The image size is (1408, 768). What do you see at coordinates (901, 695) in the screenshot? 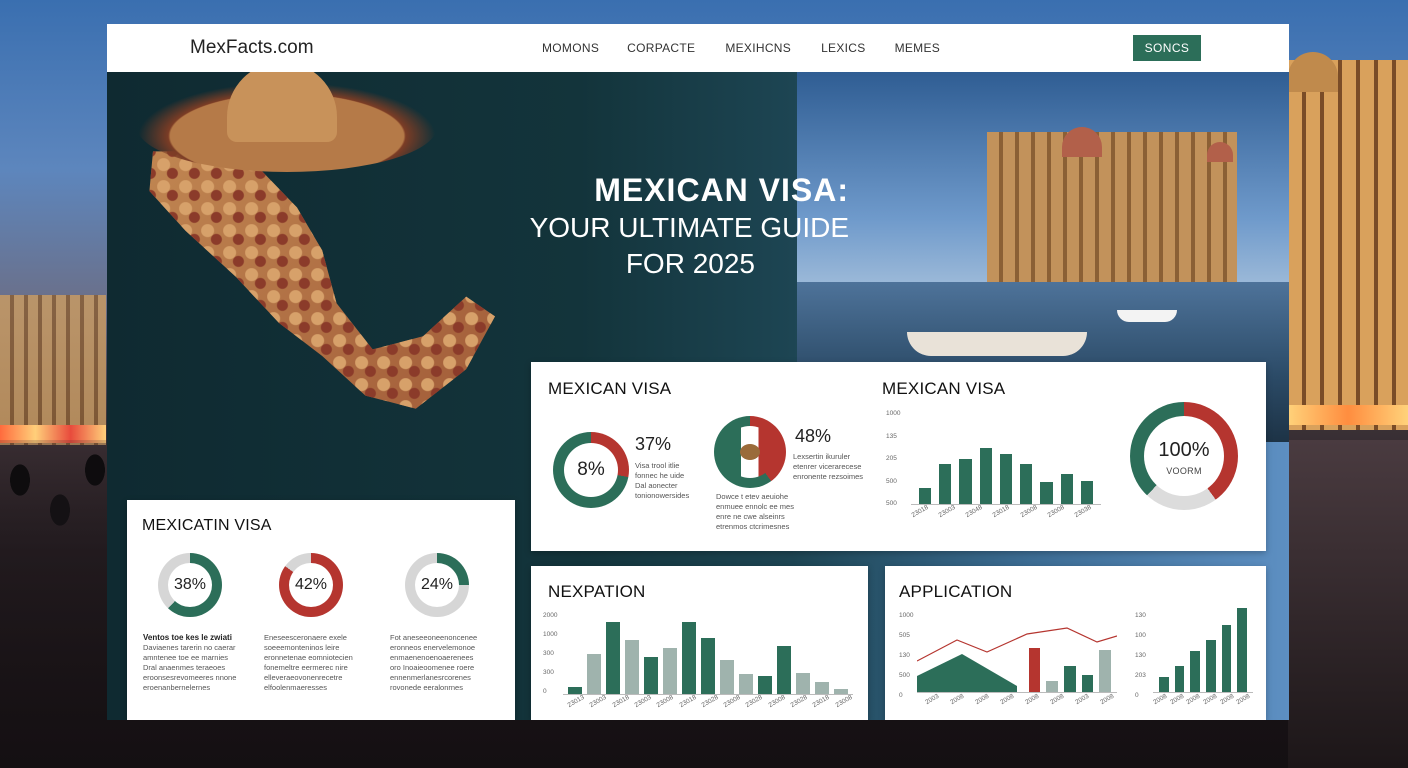
I see `application-left-y-axis-label: 0` at bounding box center [901, 695].